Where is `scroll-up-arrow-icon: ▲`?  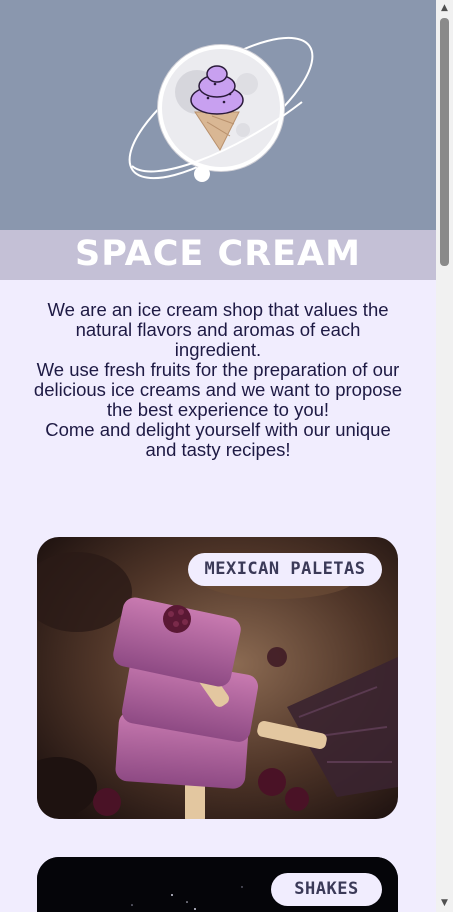
scroll-up-arrow-icon: ▲ is located at coordinates (444, 8).